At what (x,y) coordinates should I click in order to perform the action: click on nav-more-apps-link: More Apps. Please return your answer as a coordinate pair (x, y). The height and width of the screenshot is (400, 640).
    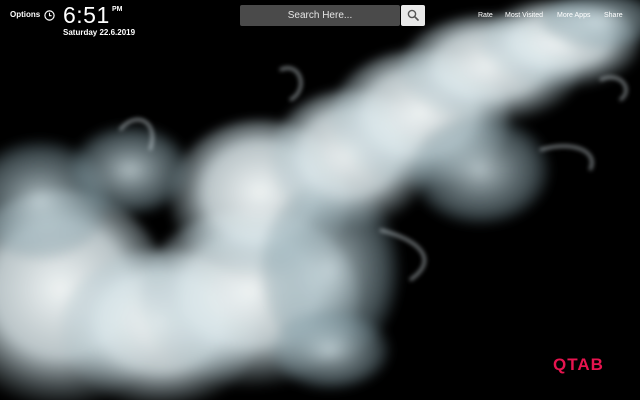
    Looking at the image, I should click on (573, 15).